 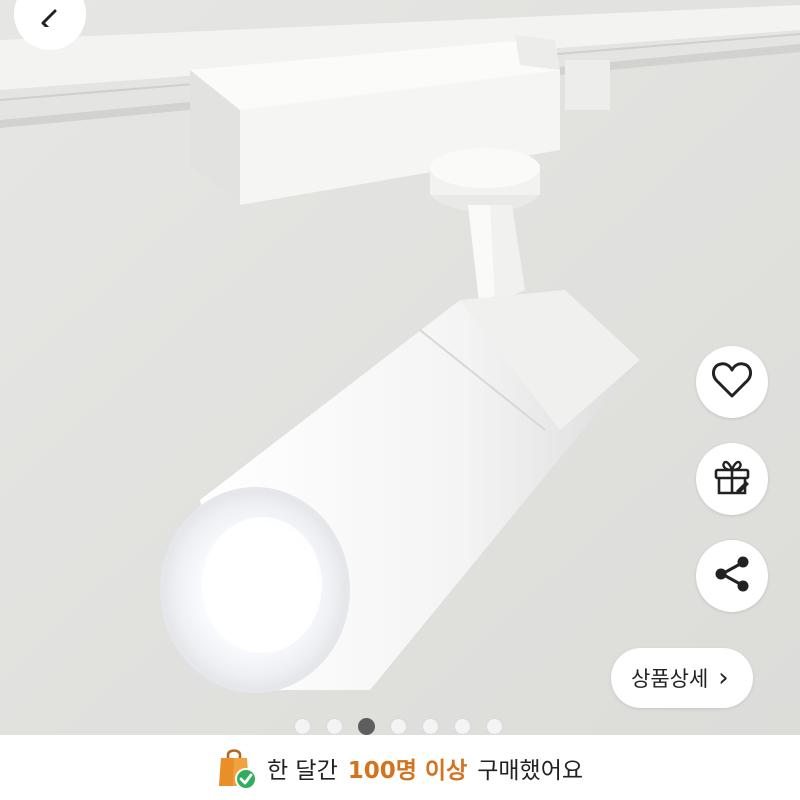 I want to click on carousel-dots, so click(x=398, y=726).